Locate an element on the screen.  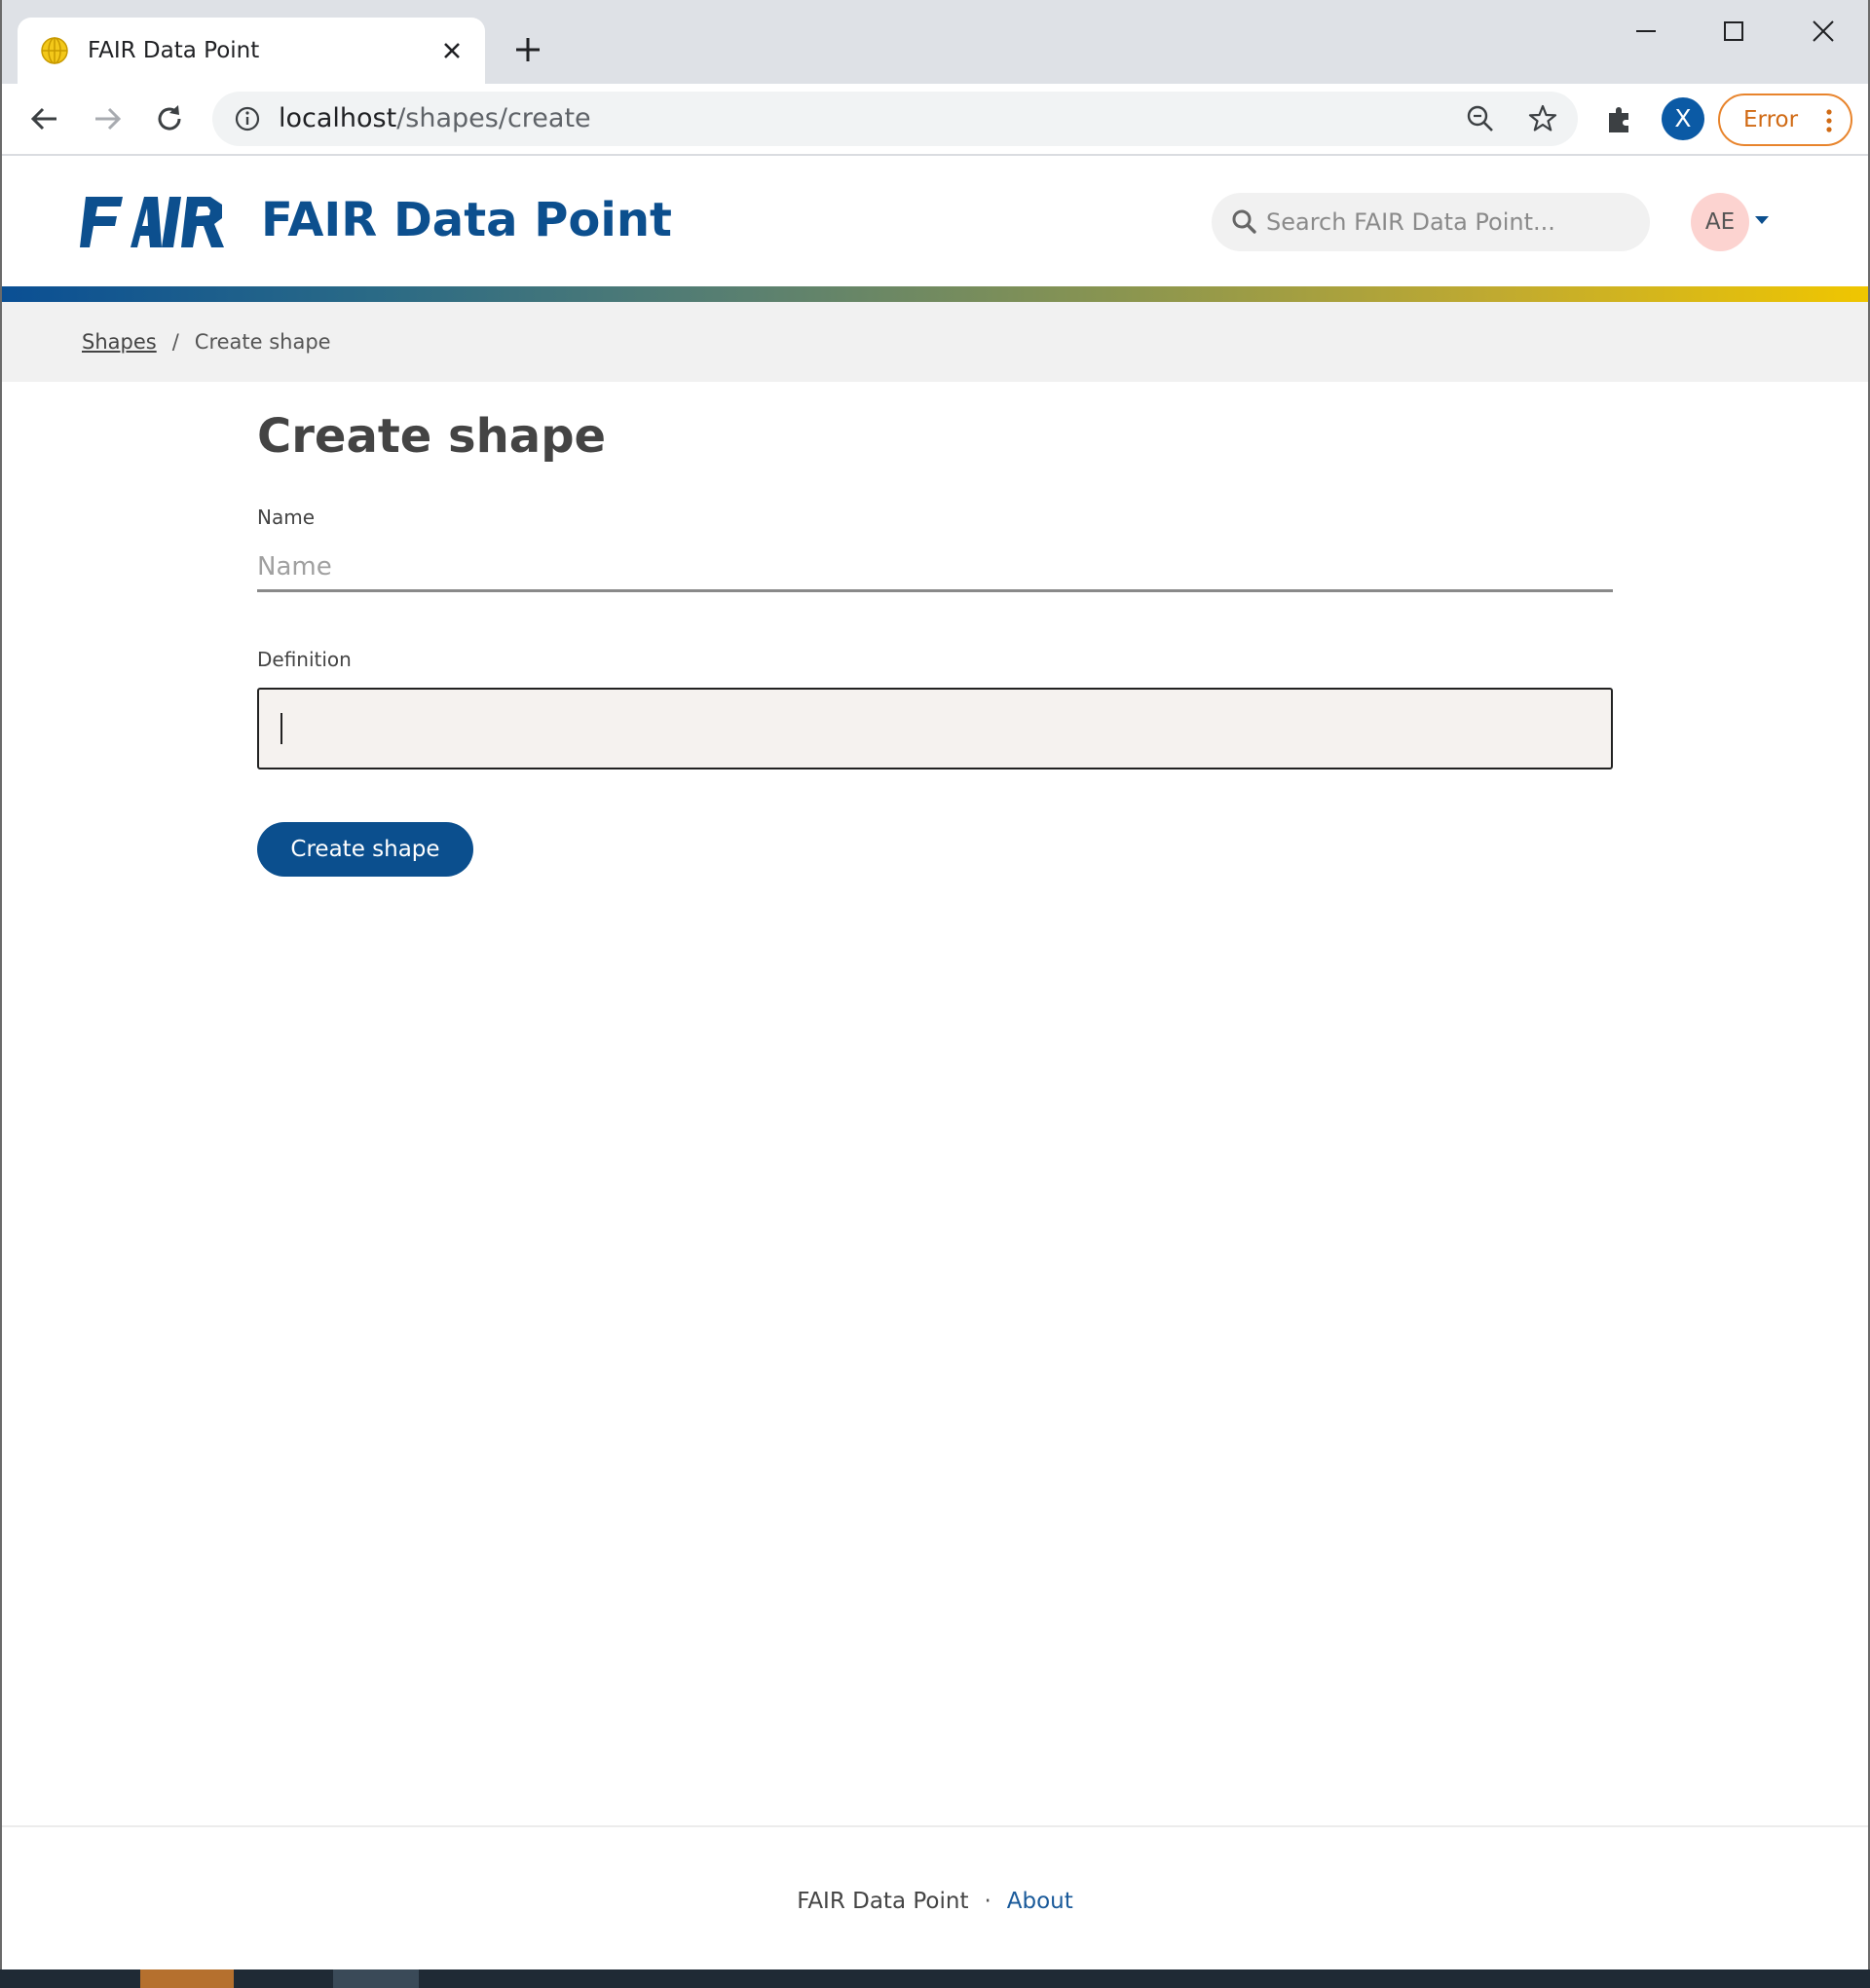
reload-icon is located at coordinates (170, 118).